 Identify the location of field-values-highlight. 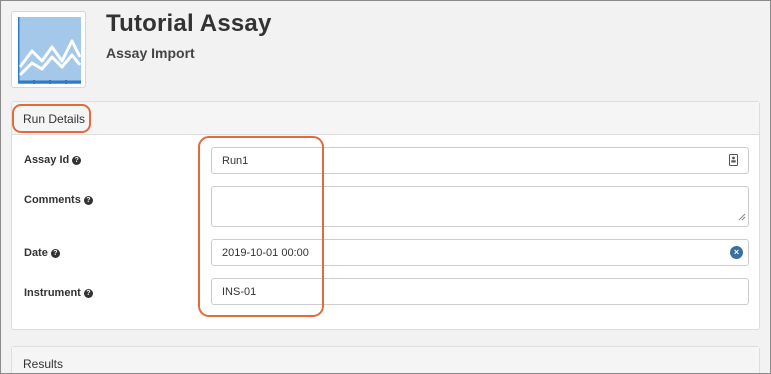
(261, 226).